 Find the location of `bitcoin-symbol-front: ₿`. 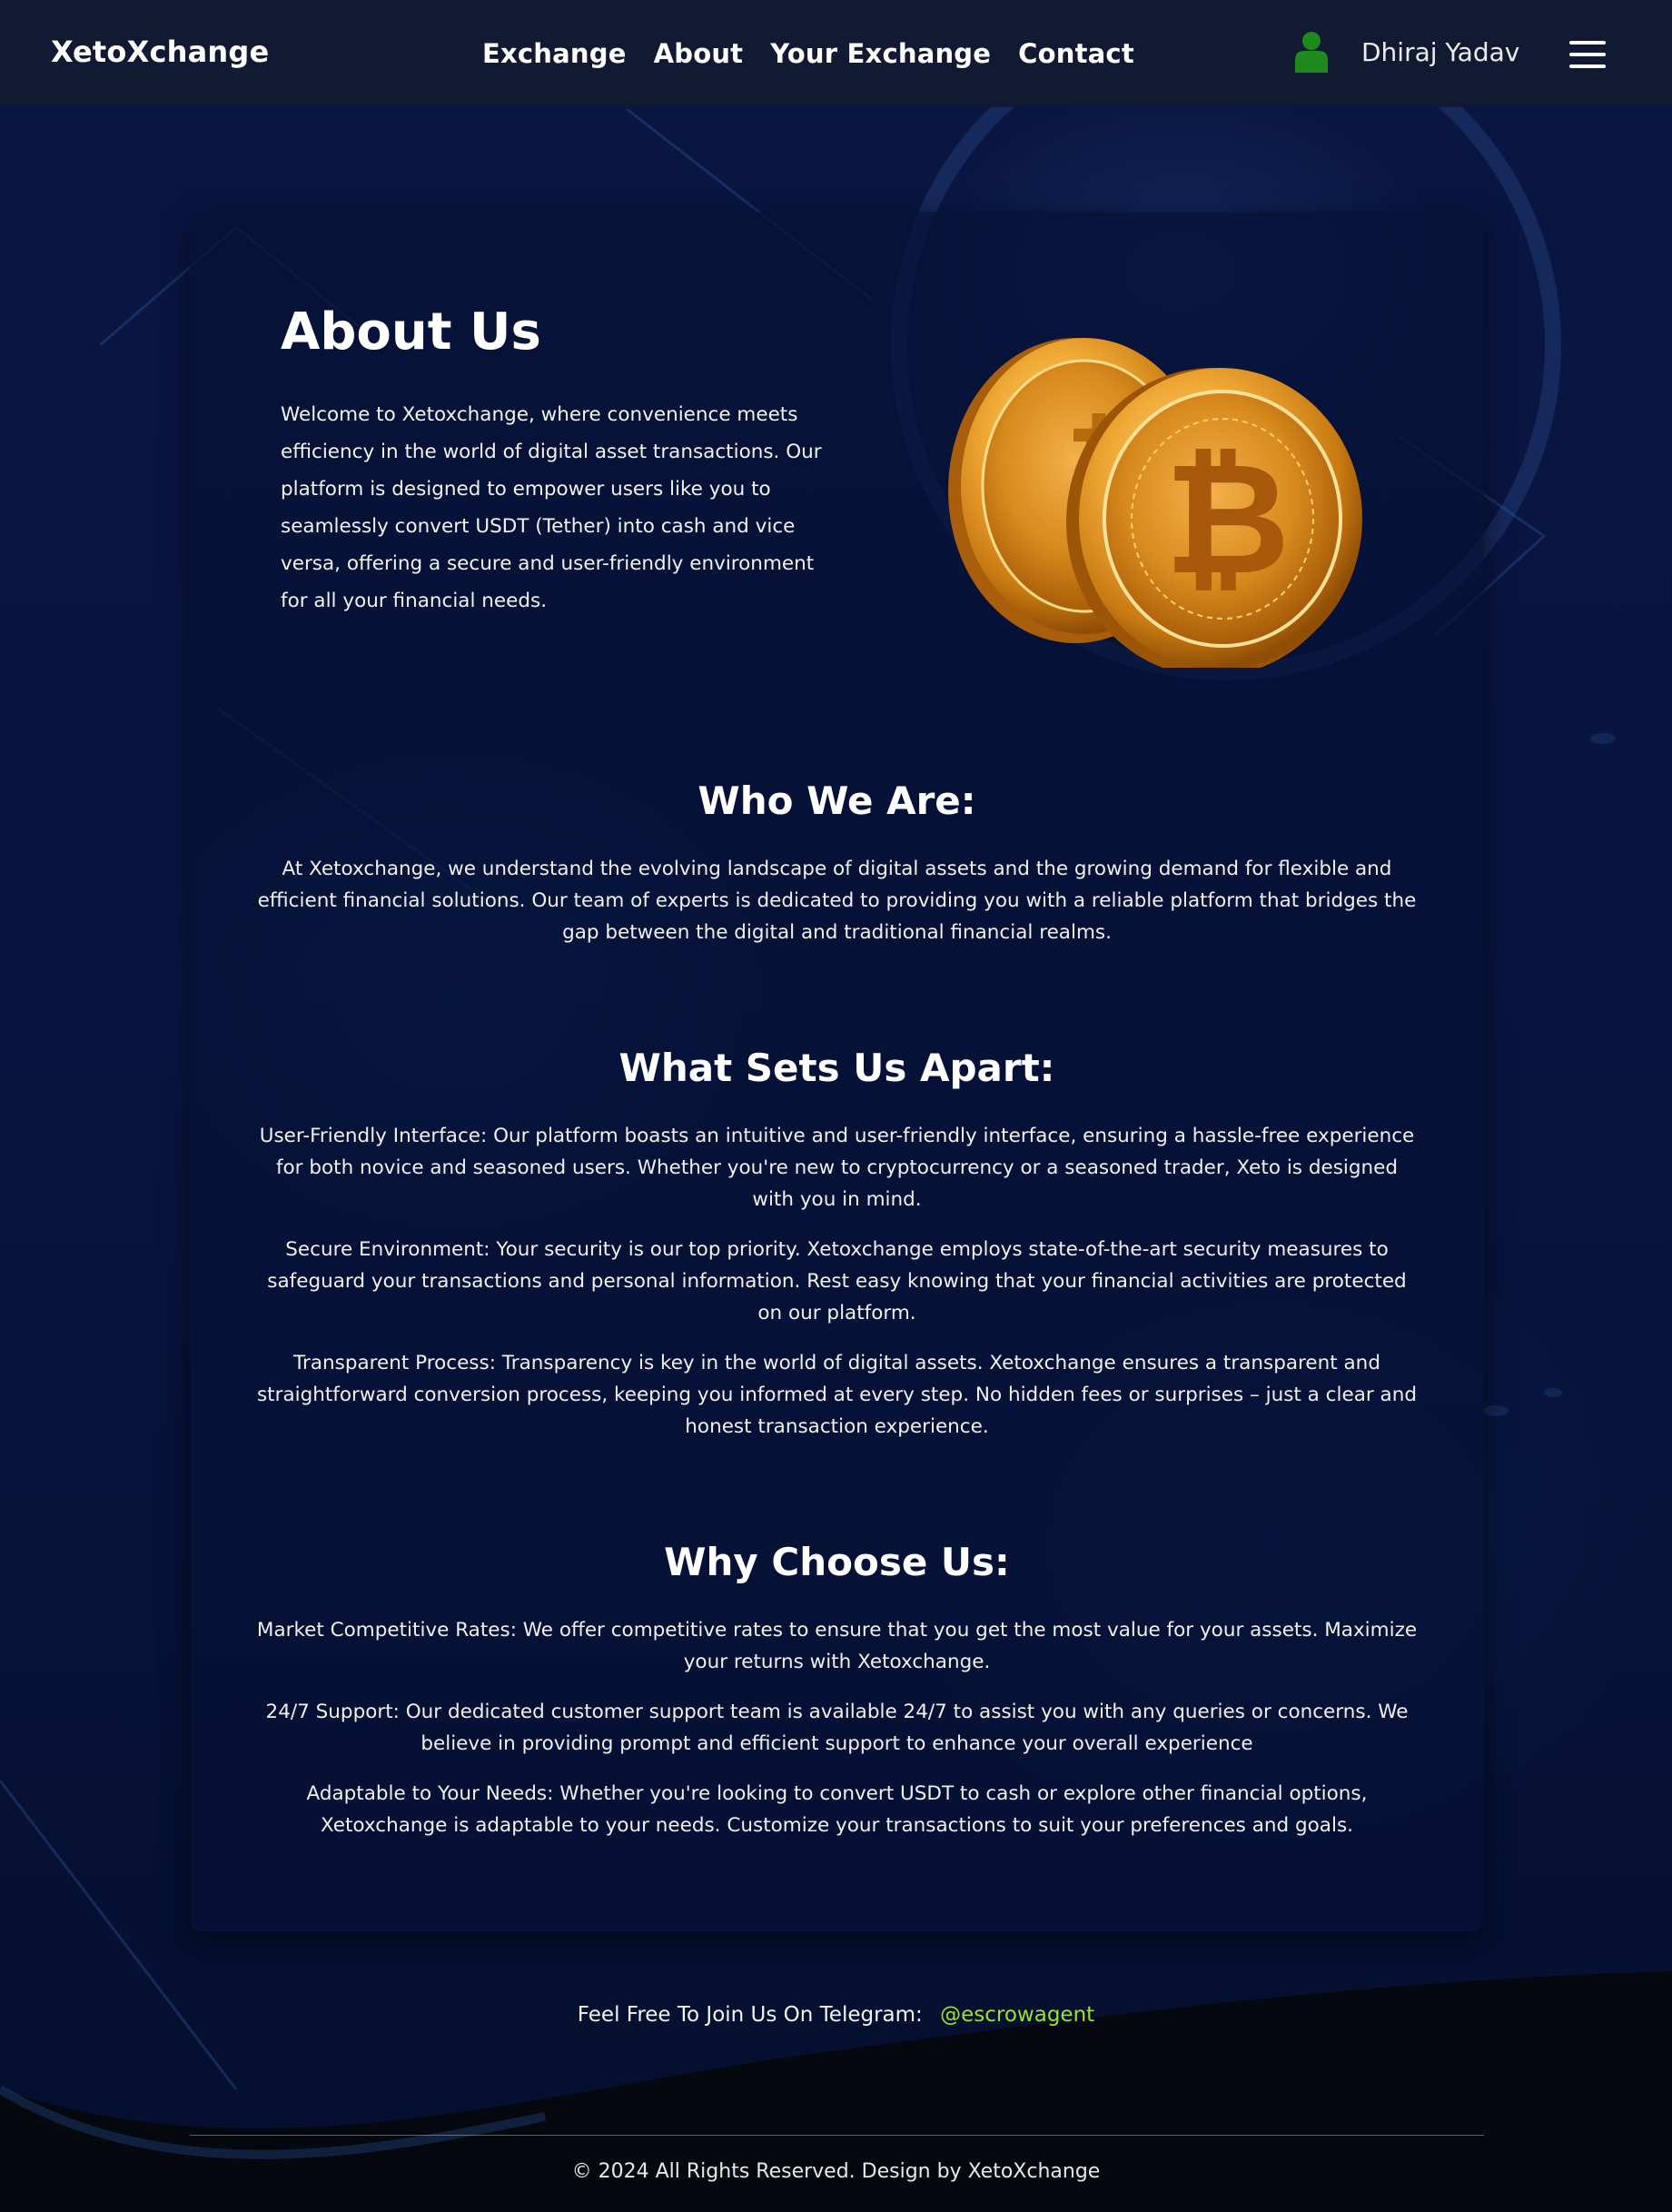

bitcoin-symbol-front: ₿ is located at coordinates (1227, 520).